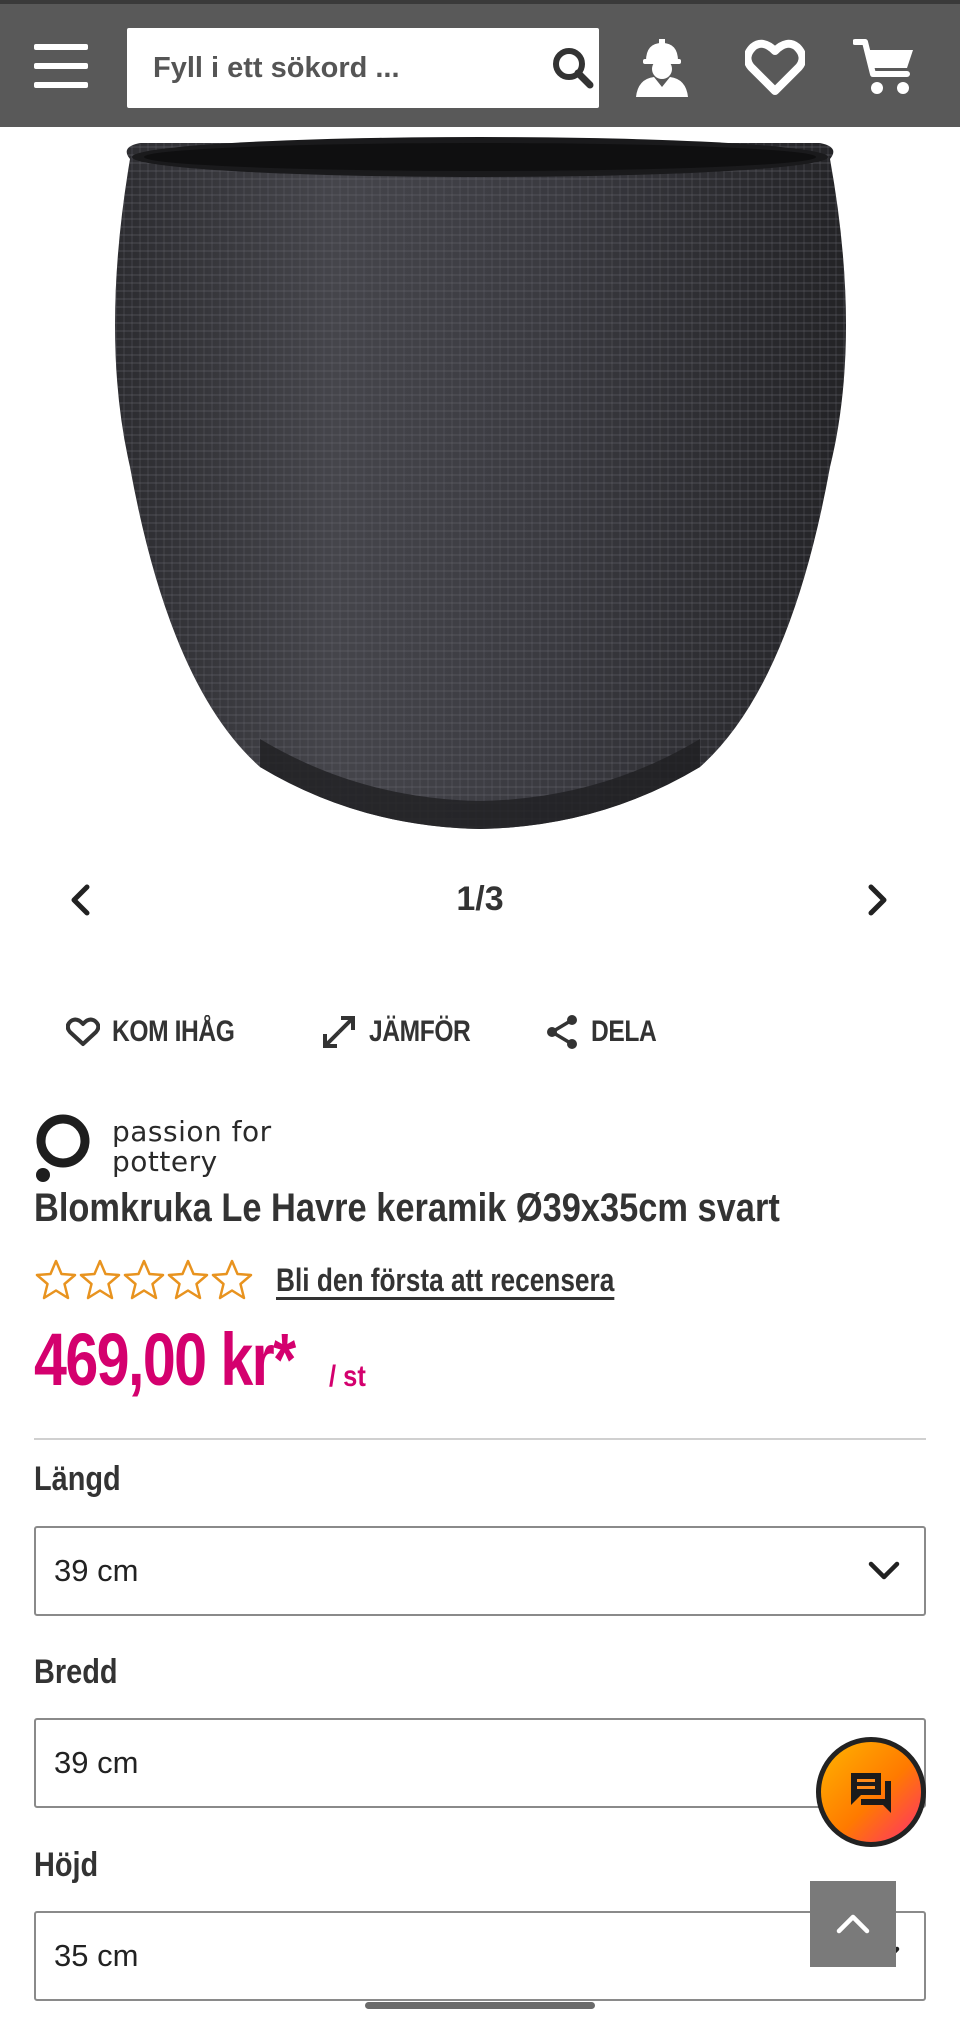 This screenshot has width=960, height=2031. I want to click on chevron-up-icon, so click(853, 1924).